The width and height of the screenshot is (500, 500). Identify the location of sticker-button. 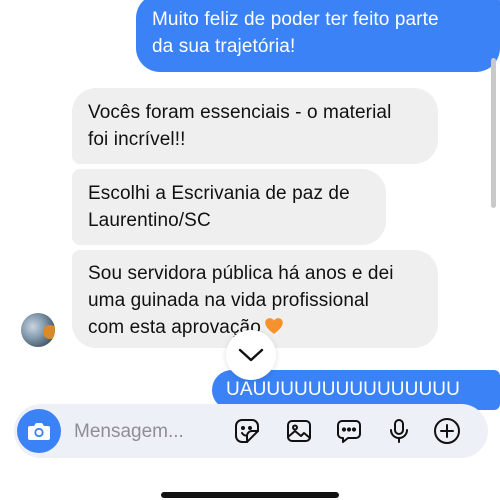
(247, 431).